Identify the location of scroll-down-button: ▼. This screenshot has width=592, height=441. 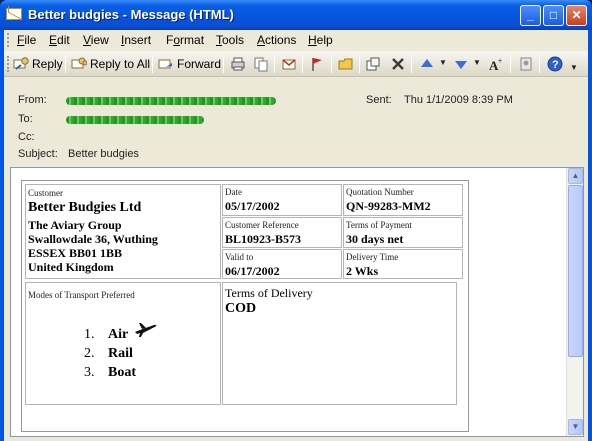
(575, 427).